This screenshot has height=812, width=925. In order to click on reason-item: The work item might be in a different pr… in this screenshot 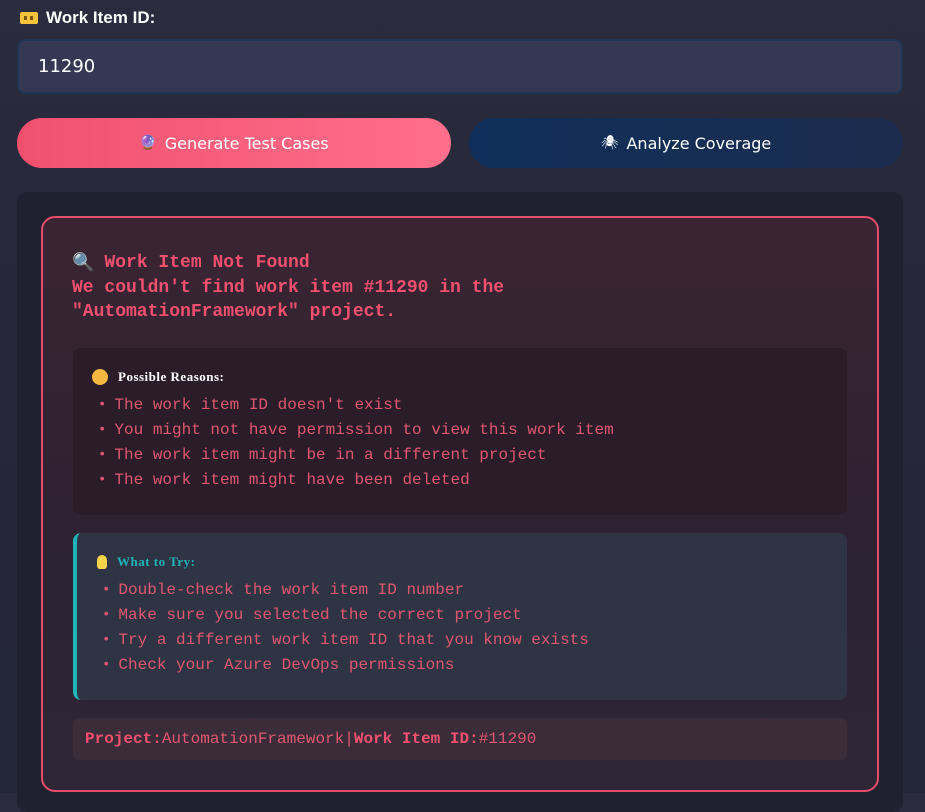, I will do `click(356, 455)`.